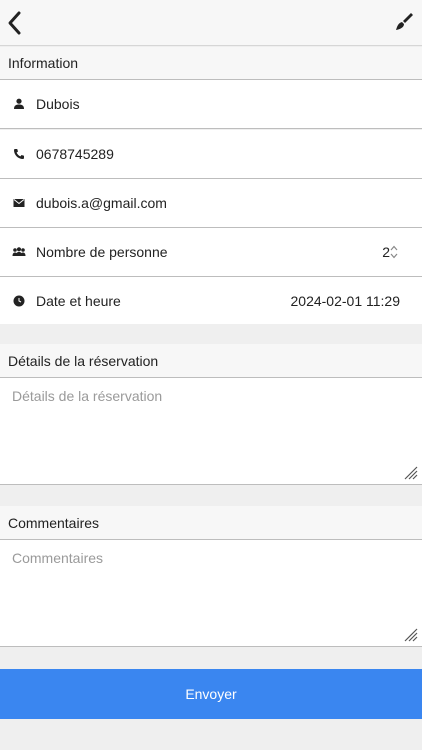  What do you see at coordinates (101, 203) in the screenshot?
I see `email-value: dubois.a@gmail.com` at bounding box center [101, 203].